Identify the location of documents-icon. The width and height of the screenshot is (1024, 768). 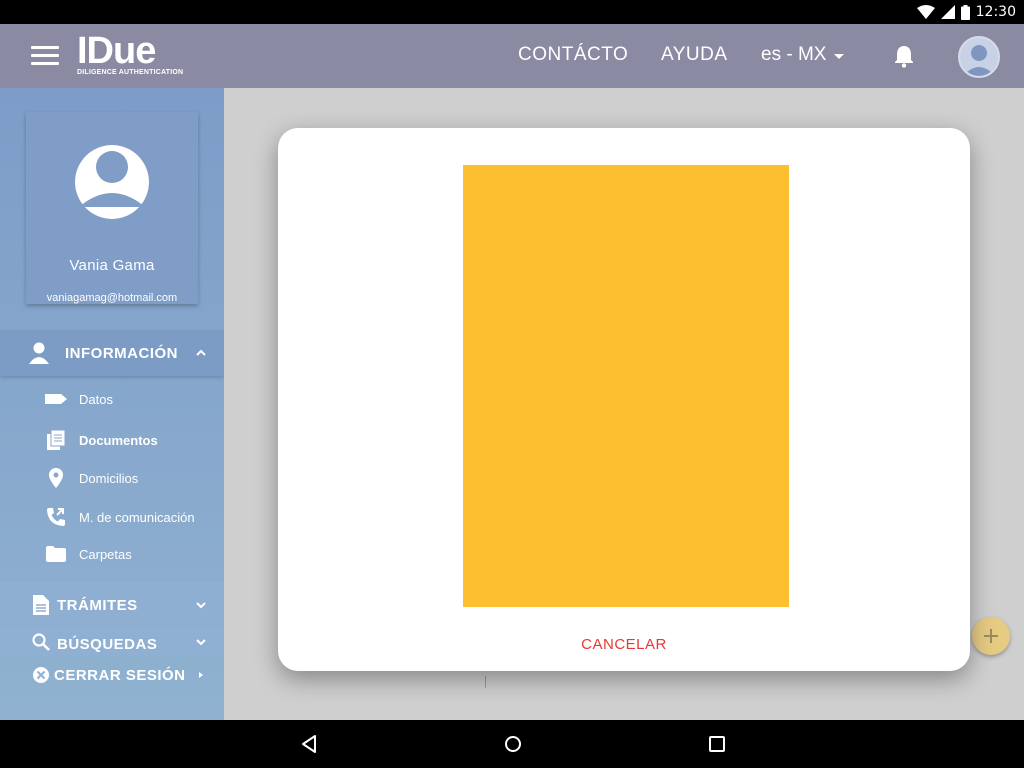
(56, 440).